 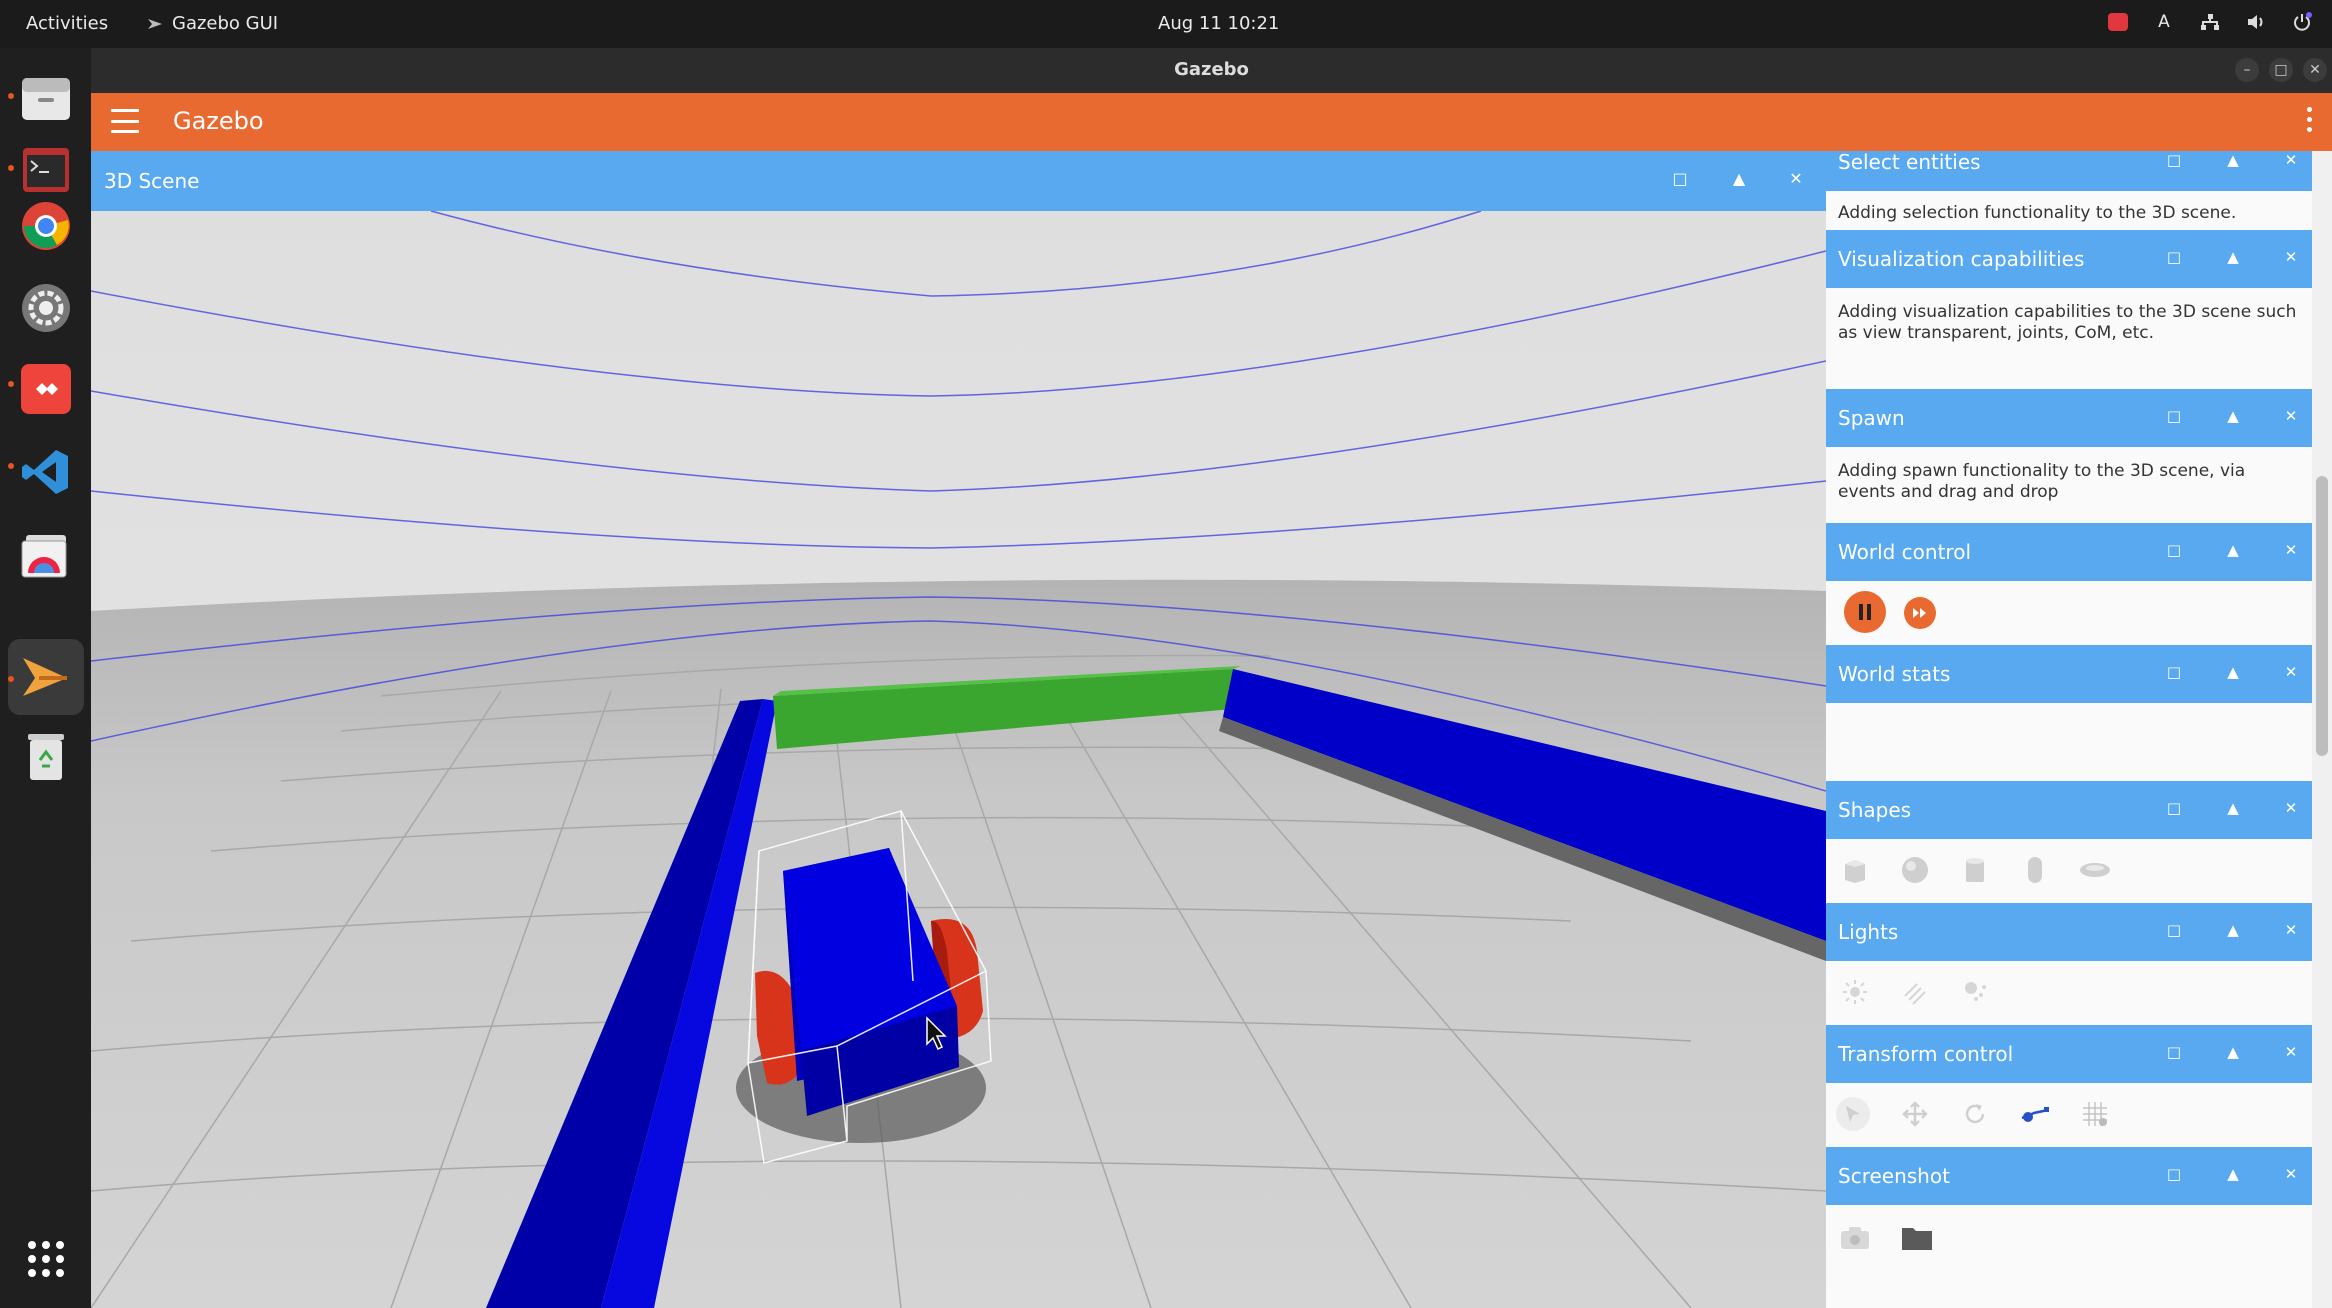 I want to click on screen-record-icon, so click(x=2118, y=22).